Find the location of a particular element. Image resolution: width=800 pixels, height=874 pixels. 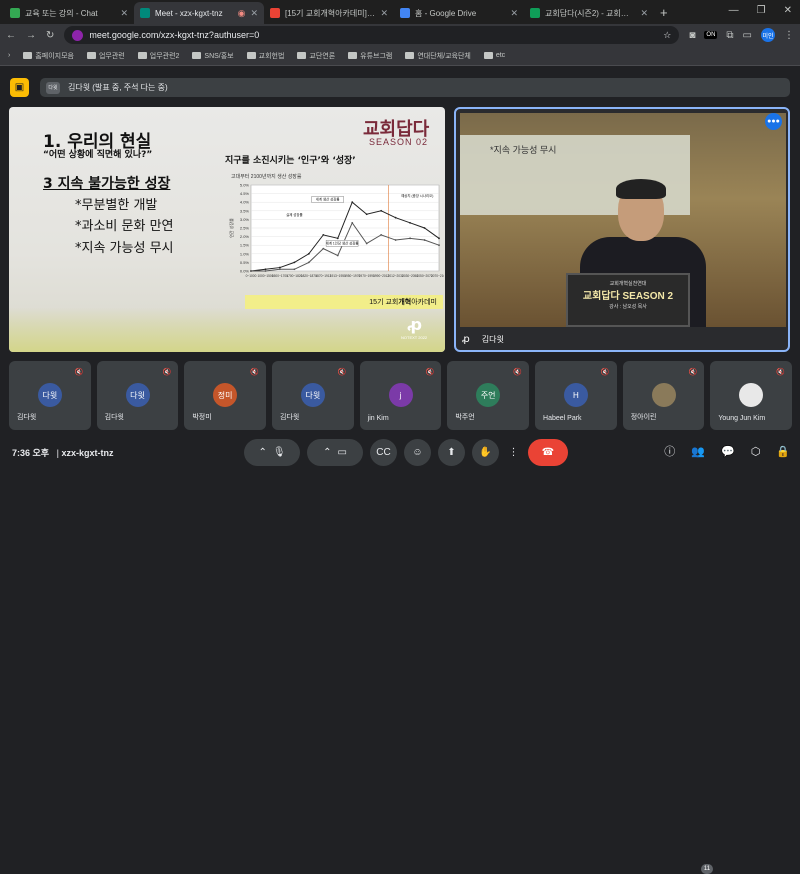

tab-drive: 홈 - Google Drive ✕ is located at coordinates (459, 13).